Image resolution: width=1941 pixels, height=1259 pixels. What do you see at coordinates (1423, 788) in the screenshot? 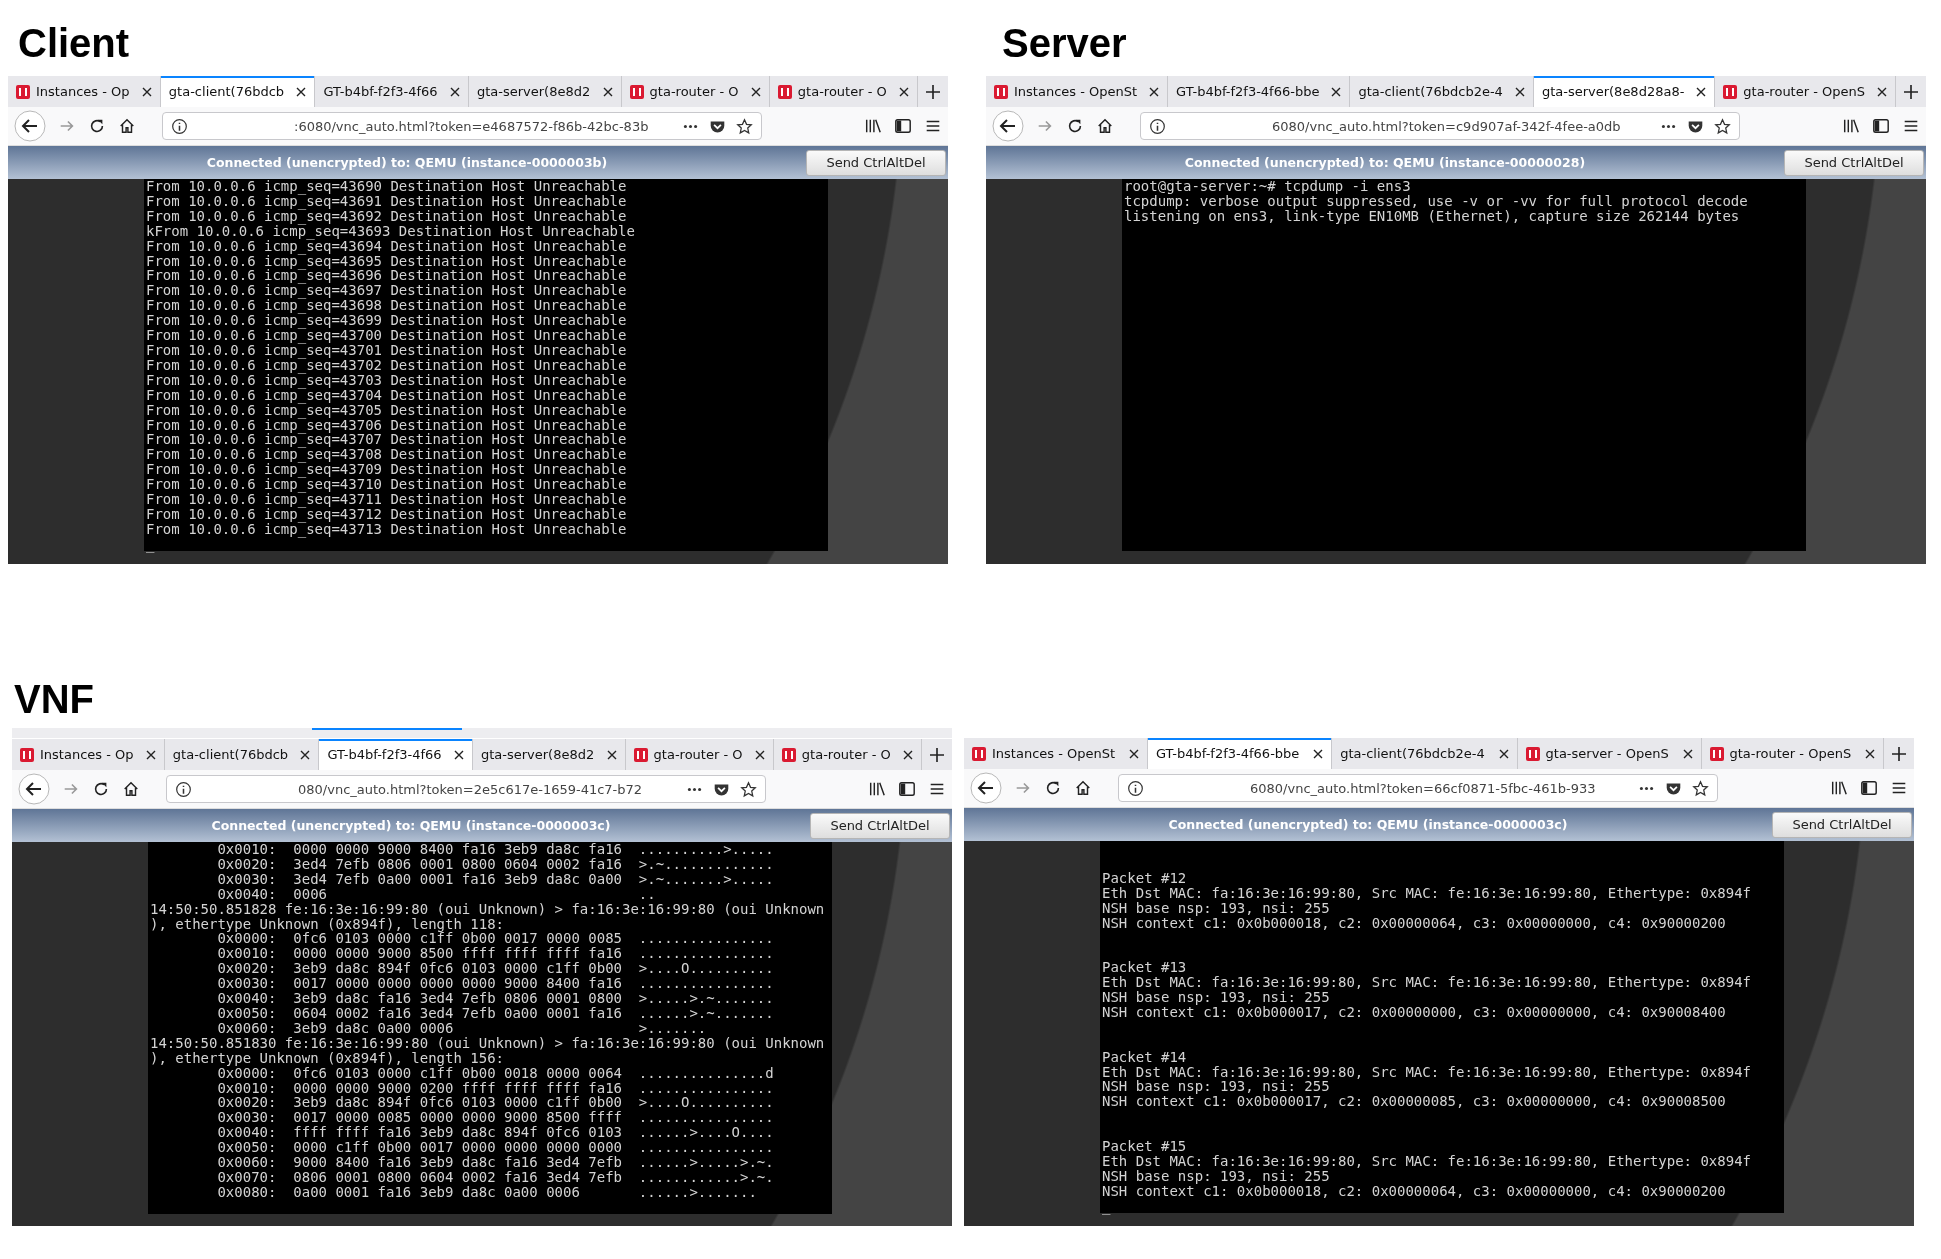
I see `url-text: 6080/vnc_auto.html?token=66cf0871-5fbc-461b-933` at bounding box center [1423, 788].